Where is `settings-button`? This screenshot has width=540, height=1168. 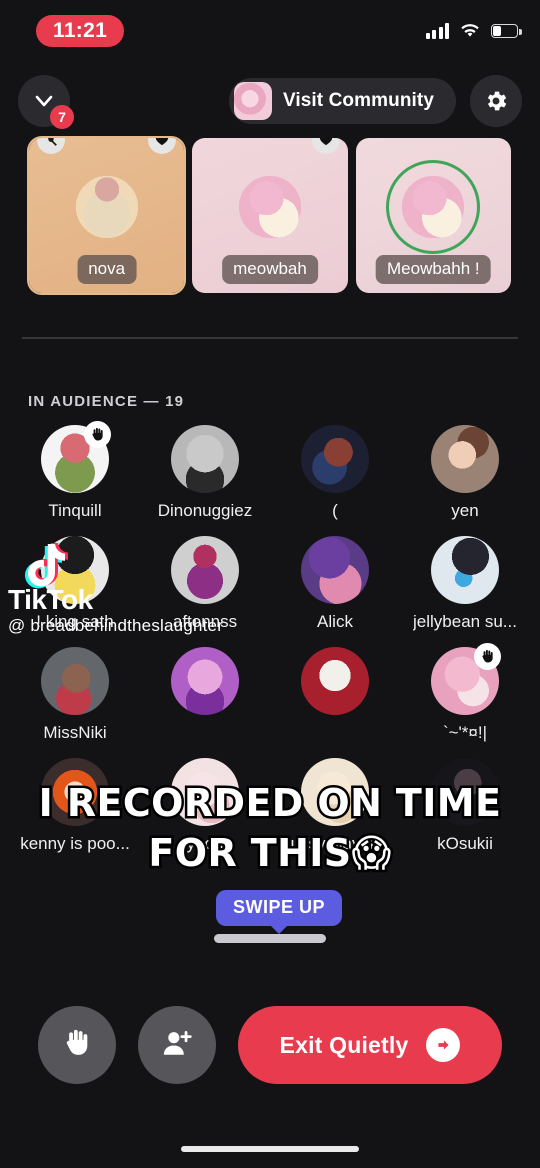
settings-button is located at coordinates (496, 101).